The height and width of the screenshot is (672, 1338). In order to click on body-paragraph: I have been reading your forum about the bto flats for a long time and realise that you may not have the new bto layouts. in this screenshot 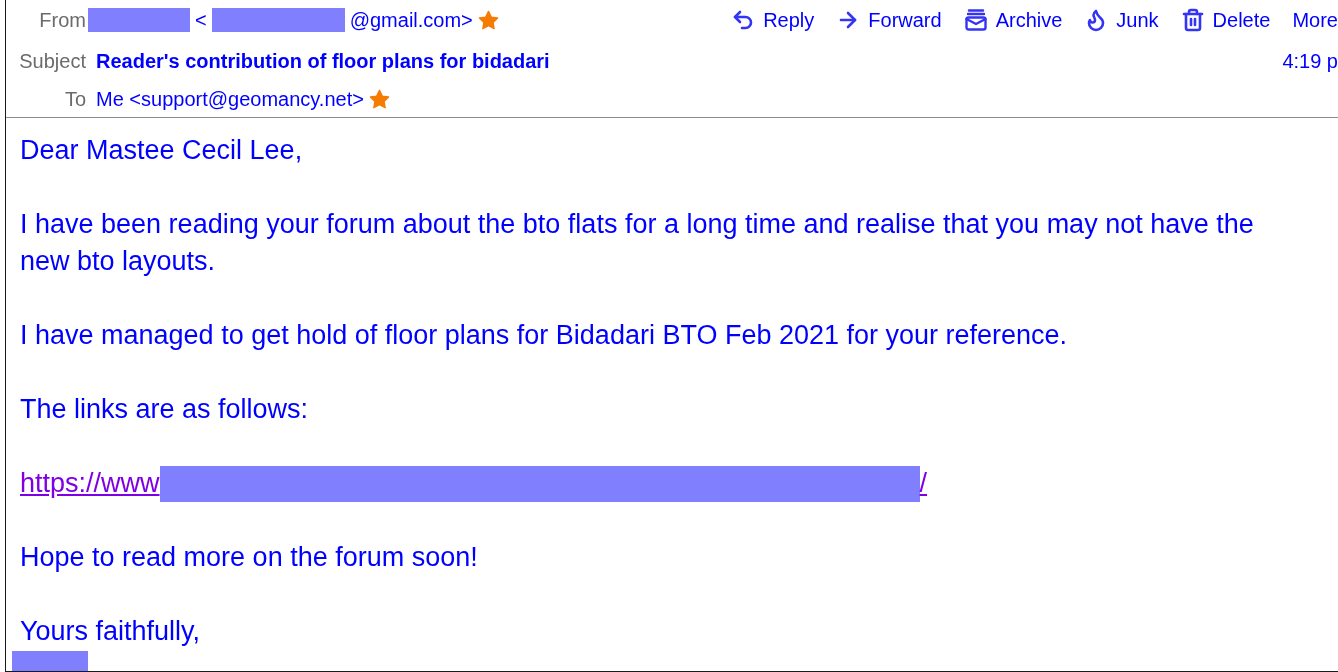, I will do `click(637, 243)`.